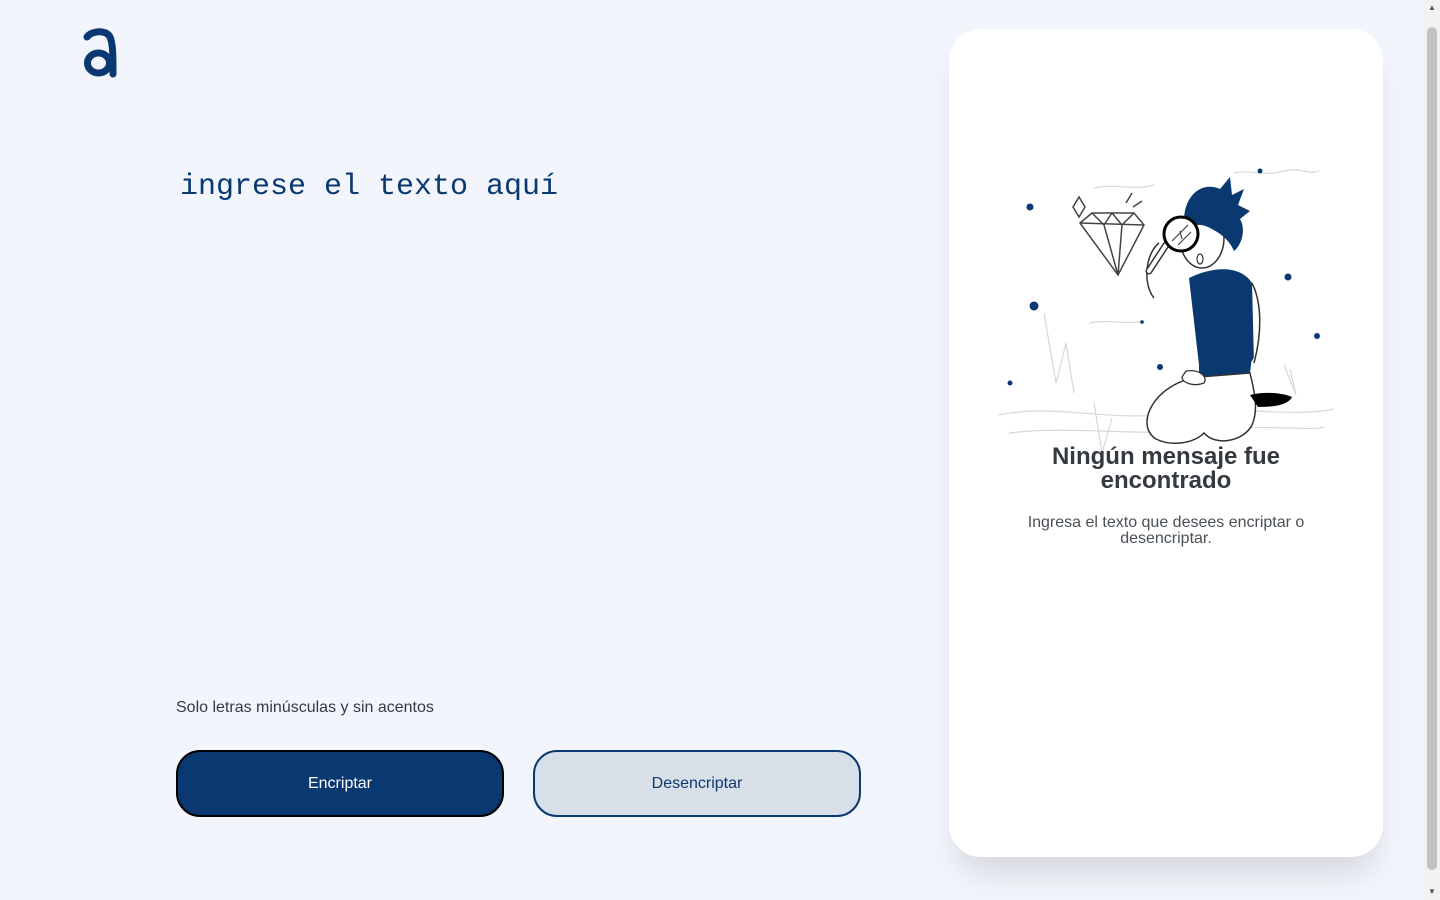 The height and width of the screenshot is (900, 1440). What do you see at coordinates (340, 783) in the screenshot?
I see `encrypt-button: Encriptar` at bounding box center [340, 783].